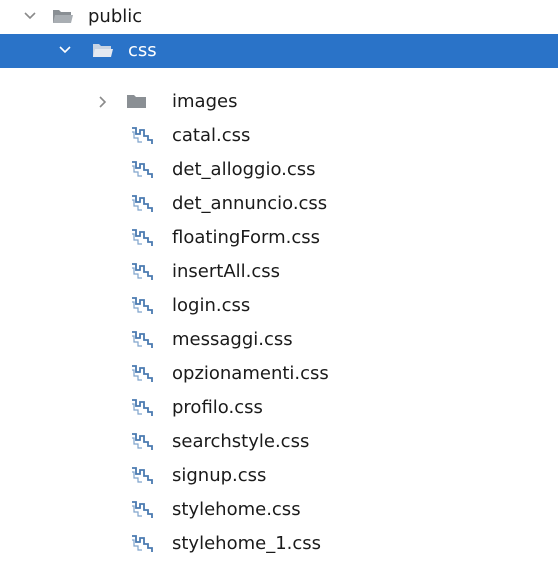  What do you see at coordinates (279, 17) in the screenshot?
I see `tree-item-public: public` at bounding box center [279, 17].